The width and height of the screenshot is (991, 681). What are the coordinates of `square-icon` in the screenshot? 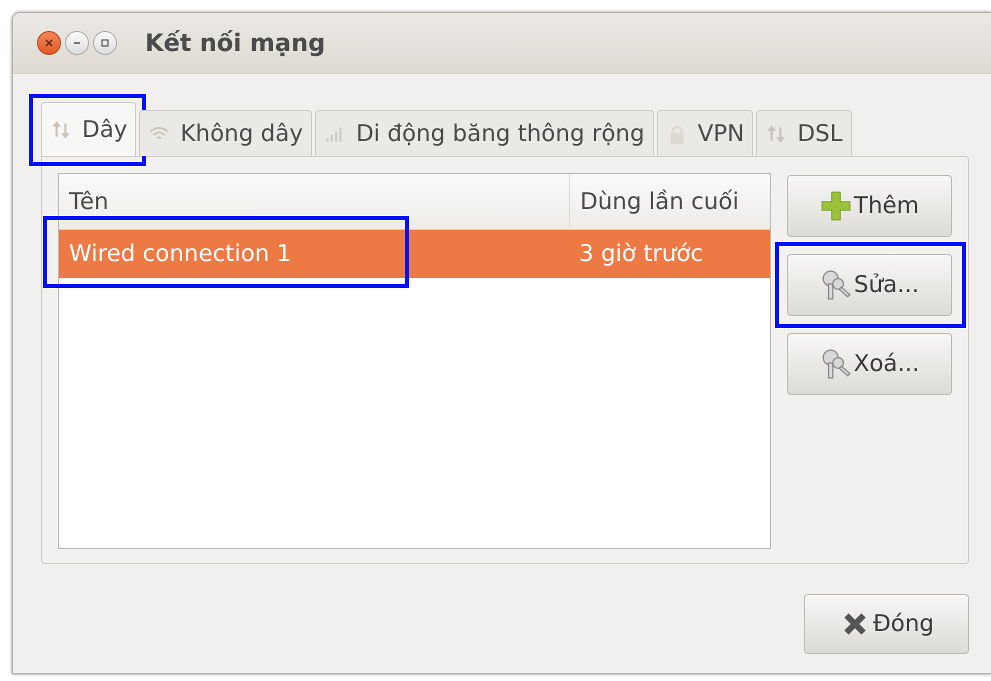 It's located at (105, 43).